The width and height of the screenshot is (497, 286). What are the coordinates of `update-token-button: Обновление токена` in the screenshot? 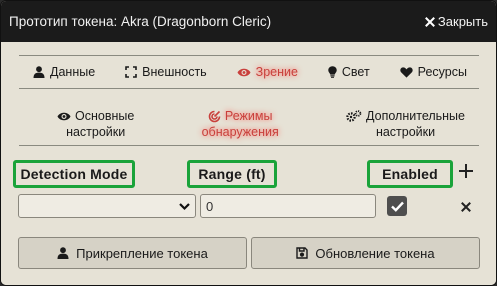 It's located at (365, 253).